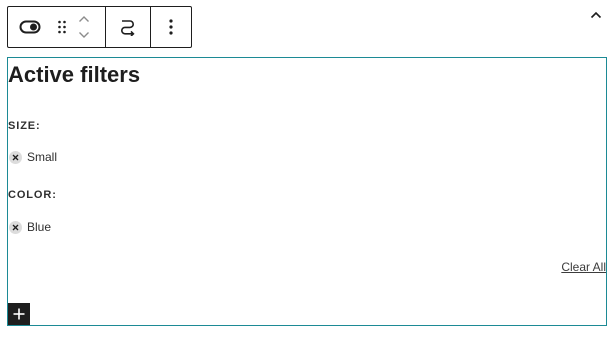 The height and width of the screenshot is (342, 614). I want to click on plus-icon, so click(19, 314).